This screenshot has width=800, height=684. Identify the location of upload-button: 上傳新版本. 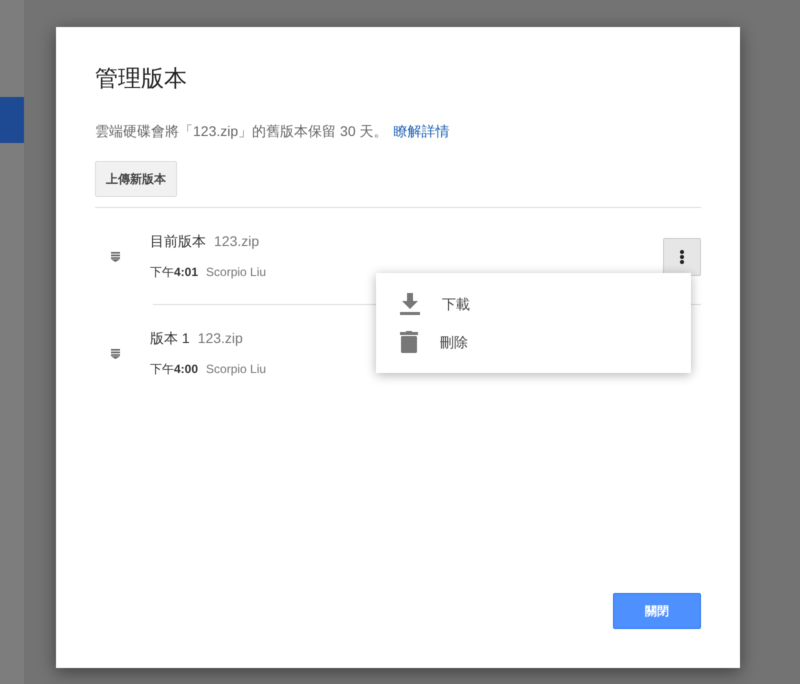
(136, 178).